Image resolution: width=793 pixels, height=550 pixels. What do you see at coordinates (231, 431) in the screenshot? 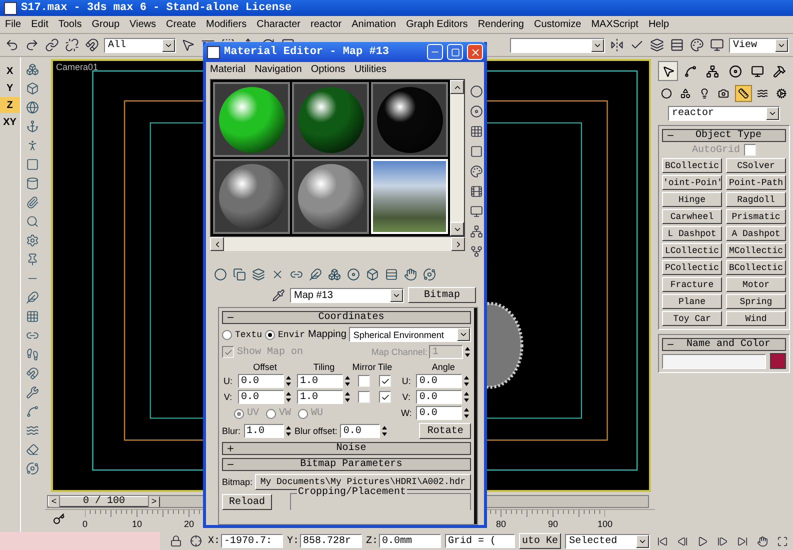
I see `blur-label: Blur:` at bounding box center [231, 431].